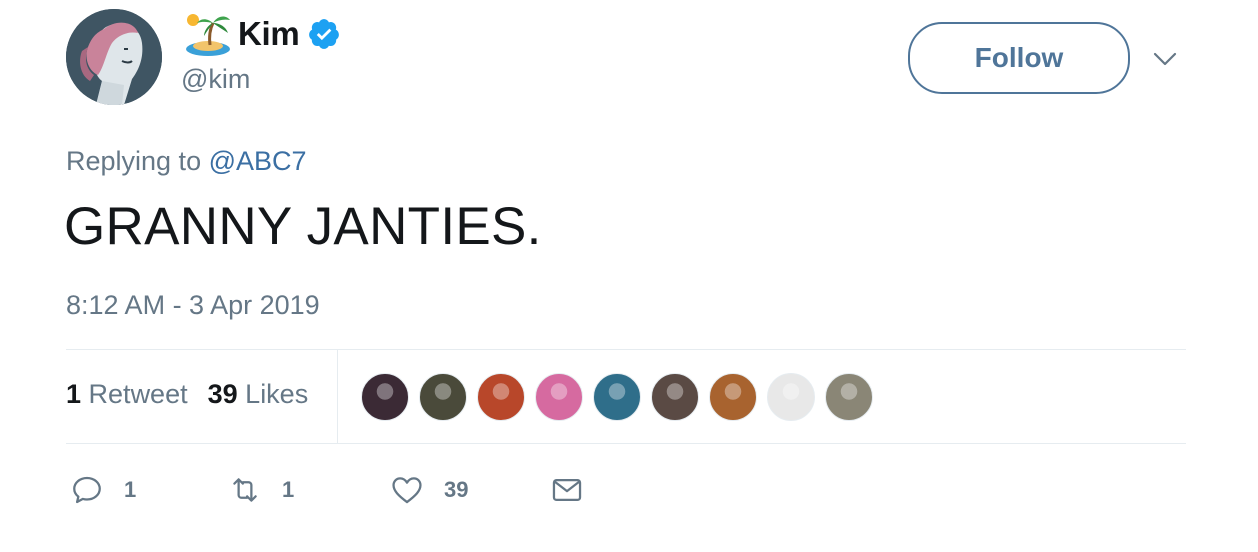 The image size is (1258, 552). I want to click on envelope-icon, so click(567, 490).